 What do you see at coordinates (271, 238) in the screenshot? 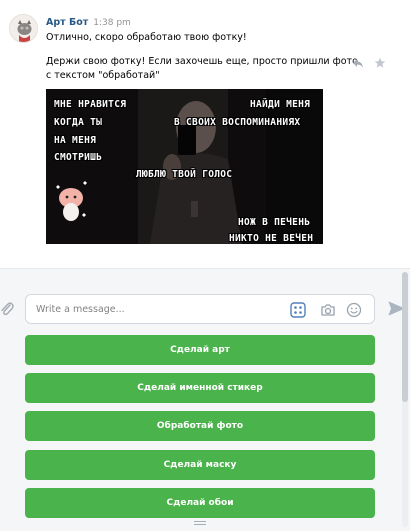
I see `photo-caption: НИКТО НЕ ВЕЧЕН` at bounding box center [271, 238].